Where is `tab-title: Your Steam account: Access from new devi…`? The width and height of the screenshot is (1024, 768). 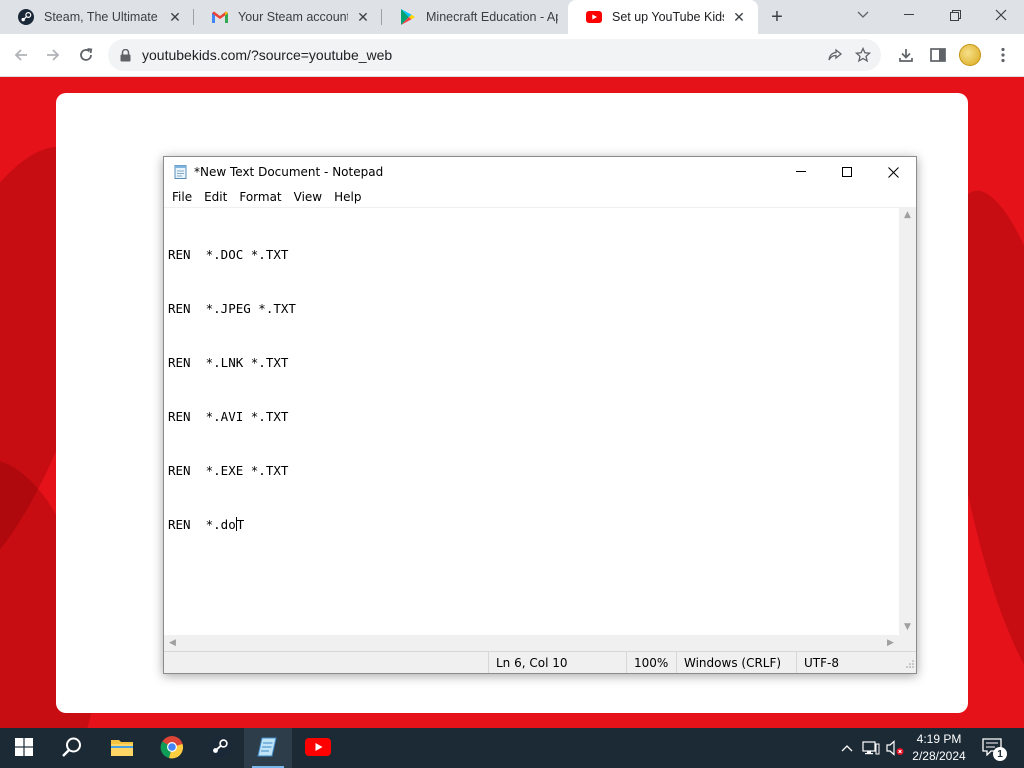 tab-title: Your Steam account: Access from new devi… is located at coordinates (293, 17).